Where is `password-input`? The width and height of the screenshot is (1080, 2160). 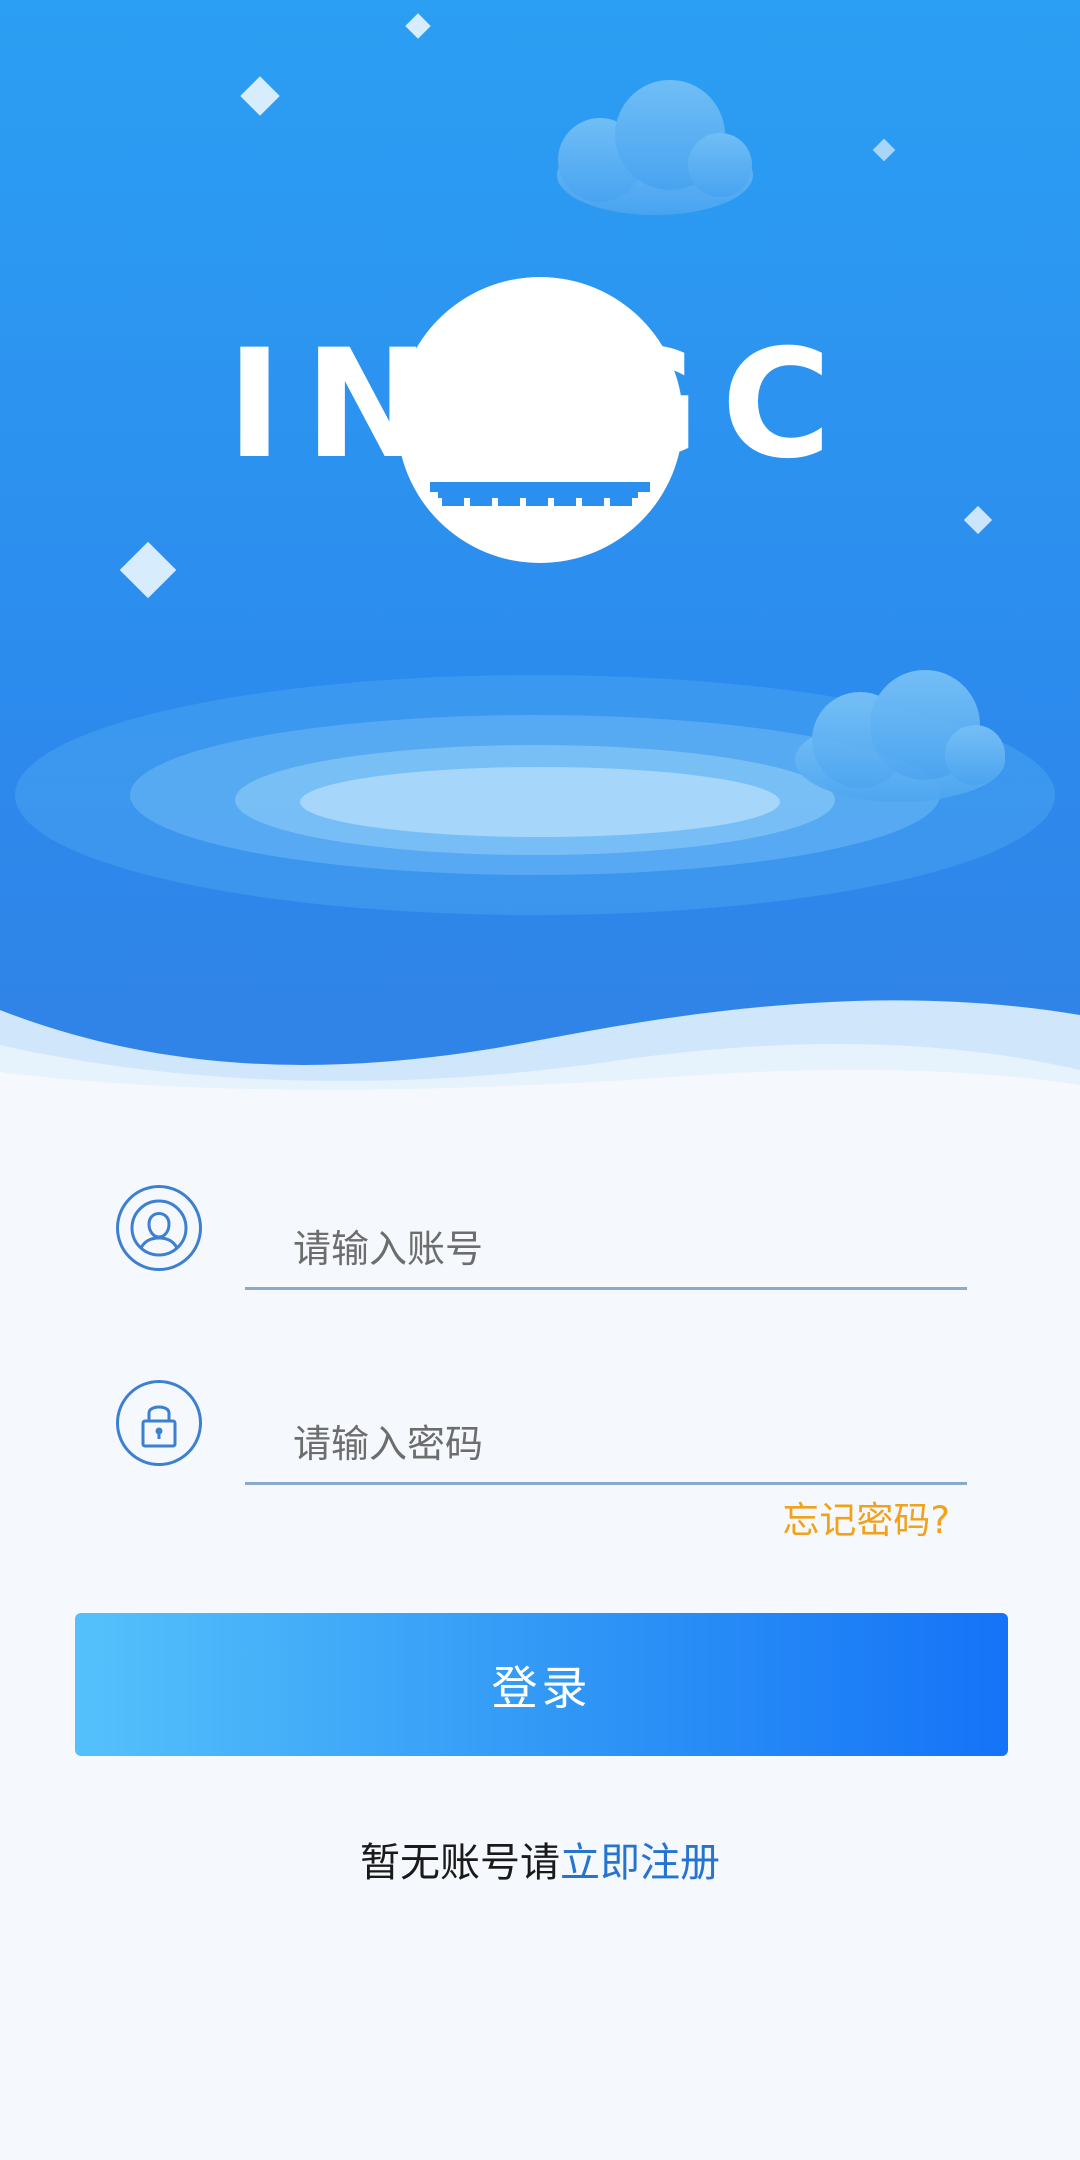 password-input is located at coordinates (606, 1445).